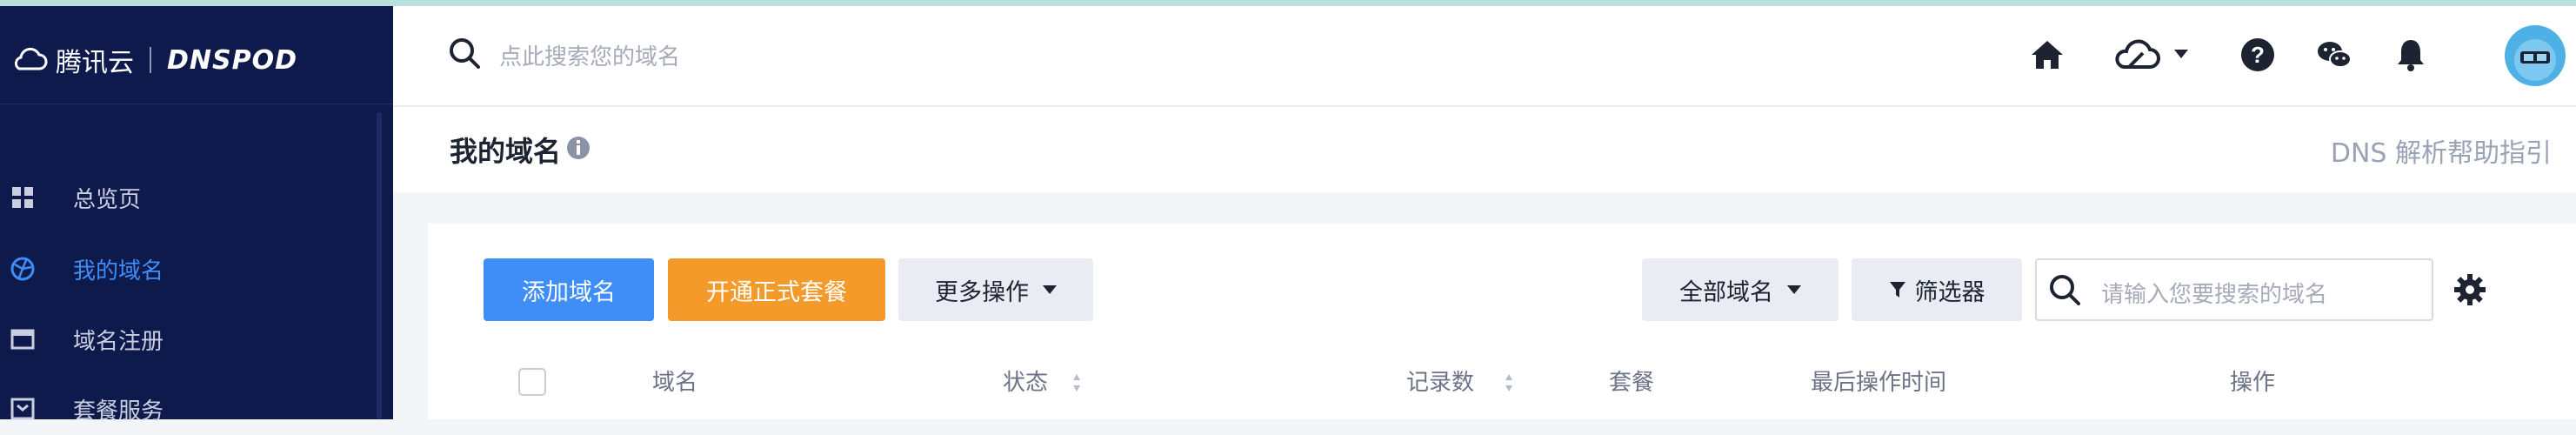 This screenshot has height=435, width=2576. Describe the element at coordinates (31, 58) in the screenshot. I see `tencent-cloud-logo-icon` at that location.